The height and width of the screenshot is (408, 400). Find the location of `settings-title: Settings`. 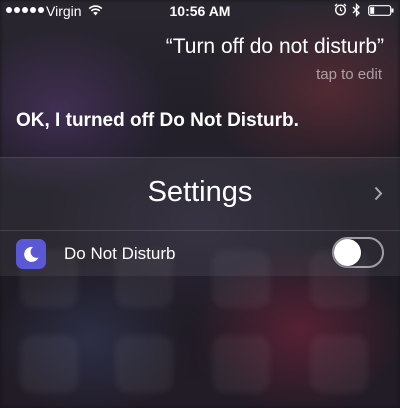

settings-title: Settings is located at coordinates (200, 192).